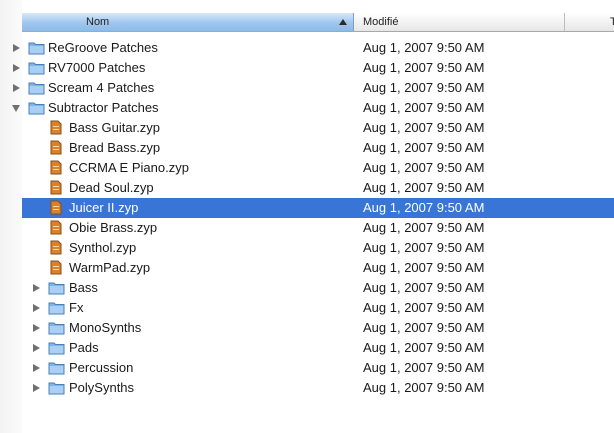 The height and width of the screenshot is (433, 614). What do you see at coordinates (318, 328) in the screenshot?
I see `folder-row: MonoSynths Aug 1, 2007 9:50 AM` at bounding box center [318, 328].